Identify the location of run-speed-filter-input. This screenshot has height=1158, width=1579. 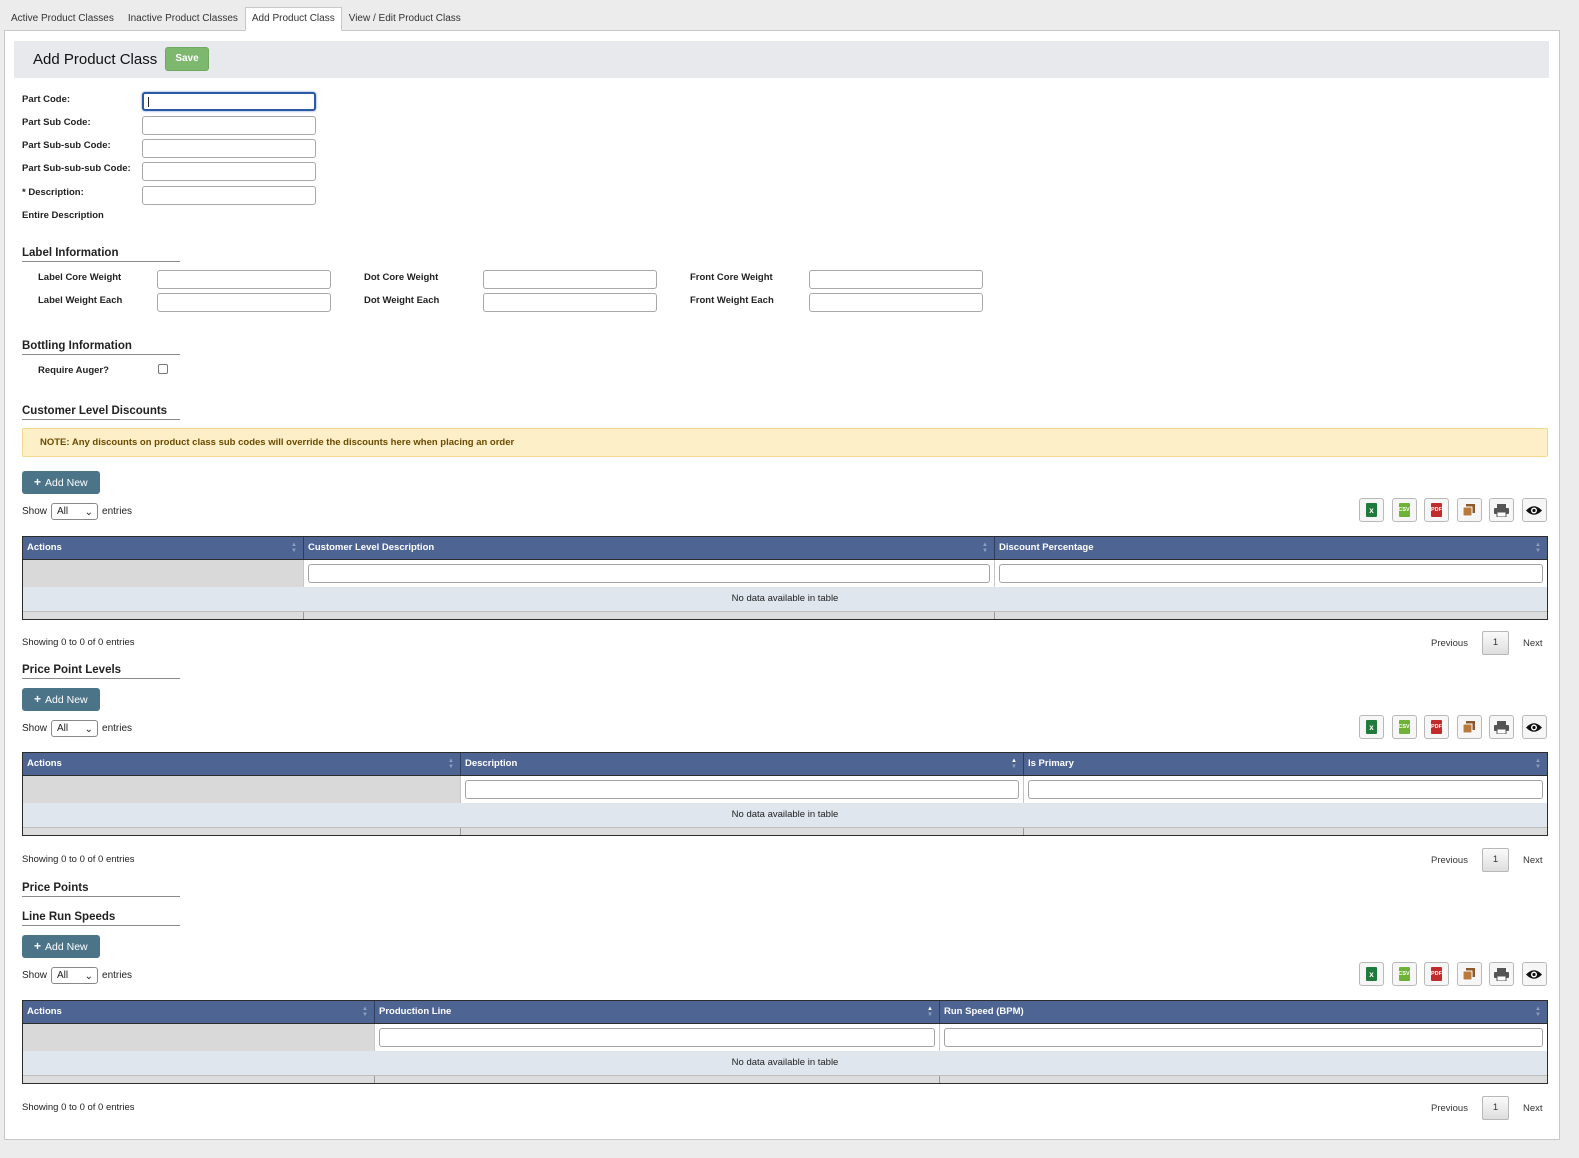
(1243, 1037).